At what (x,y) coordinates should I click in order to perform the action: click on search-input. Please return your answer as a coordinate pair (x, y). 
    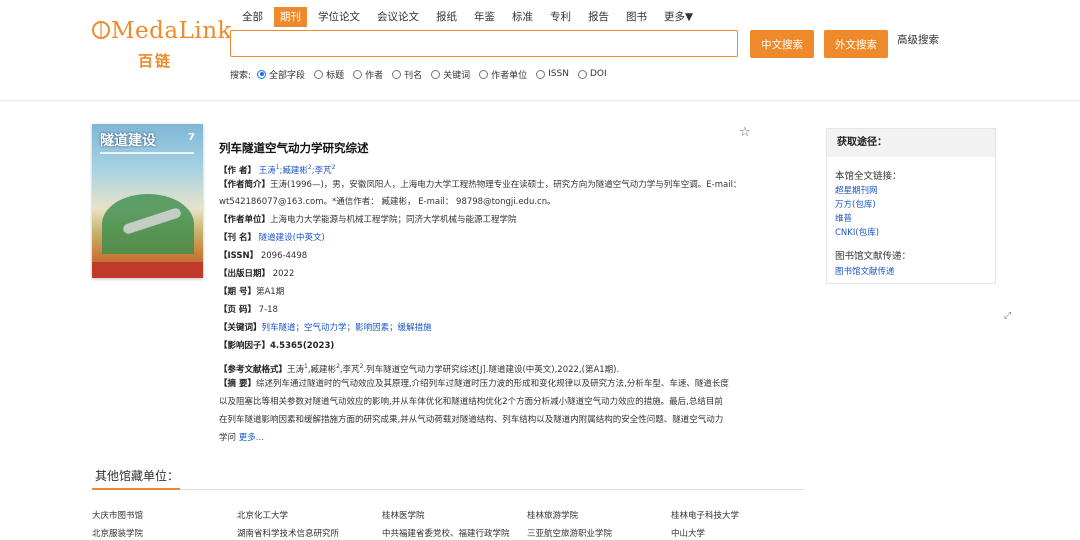
    Looking at the image, I should click on (484, 43).